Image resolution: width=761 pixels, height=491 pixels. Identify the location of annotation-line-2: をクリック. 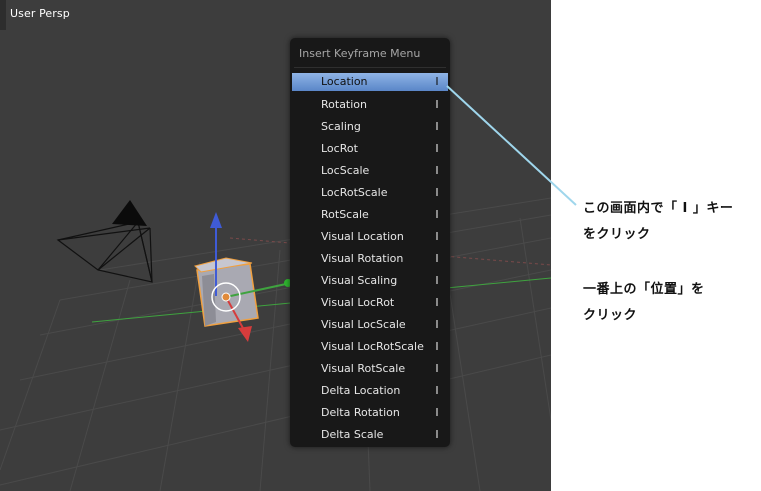
(617, 234).